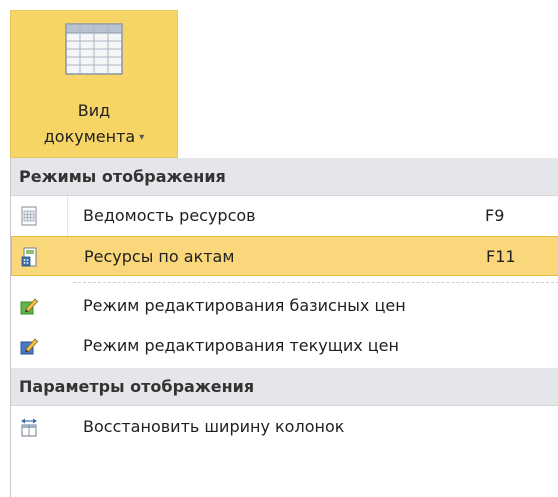  Describe the element at coordinates (501, 256) in the screenshot. I see `menu-item-shortcut: F11` at that location.